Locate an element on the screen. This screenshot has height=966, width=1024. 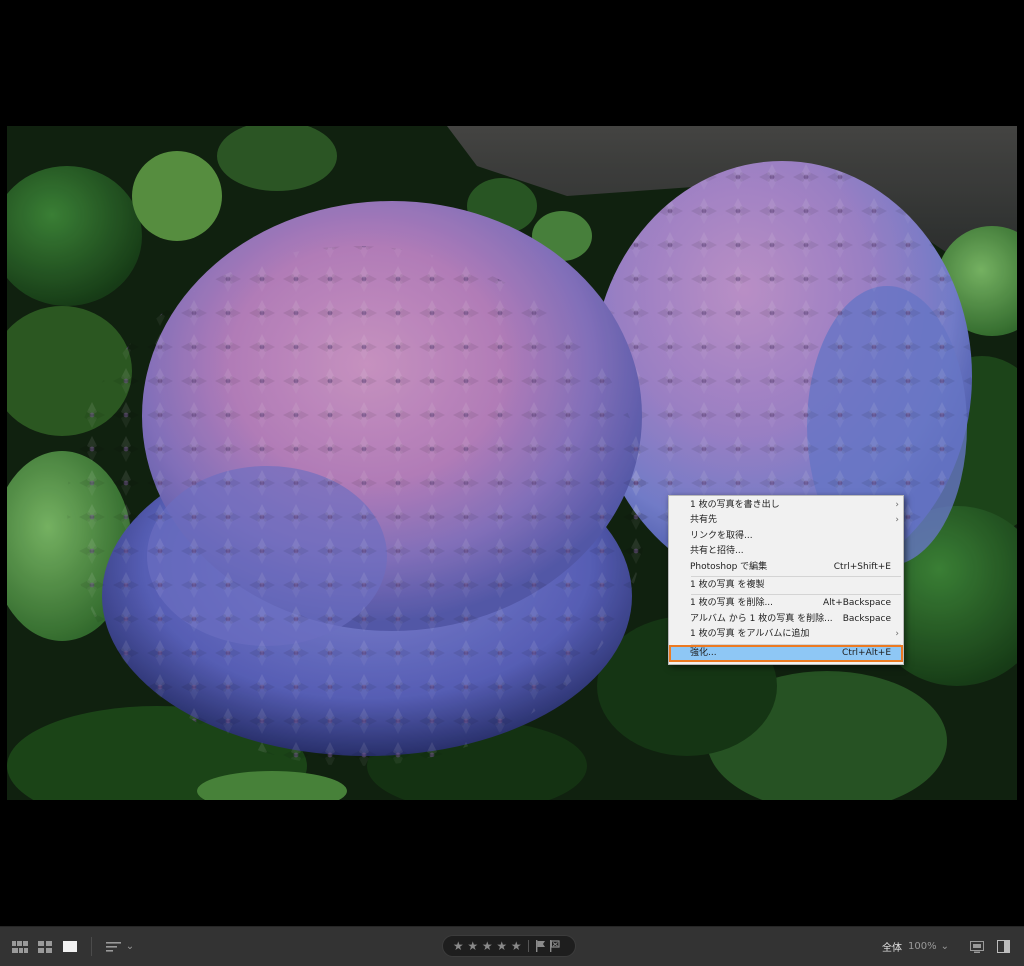
menu-item-shortcut: Backspace is located at coordinates (866, 618).